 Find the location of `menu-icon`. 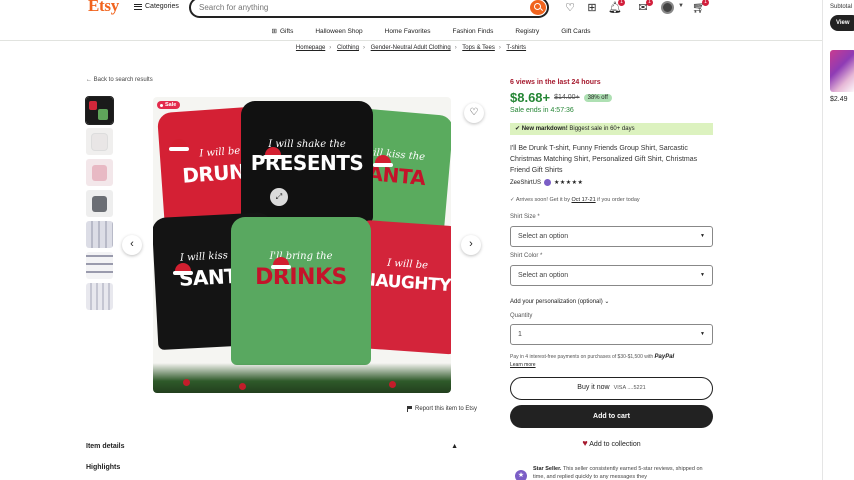

menu-icon is located at coordinates (138, 6).